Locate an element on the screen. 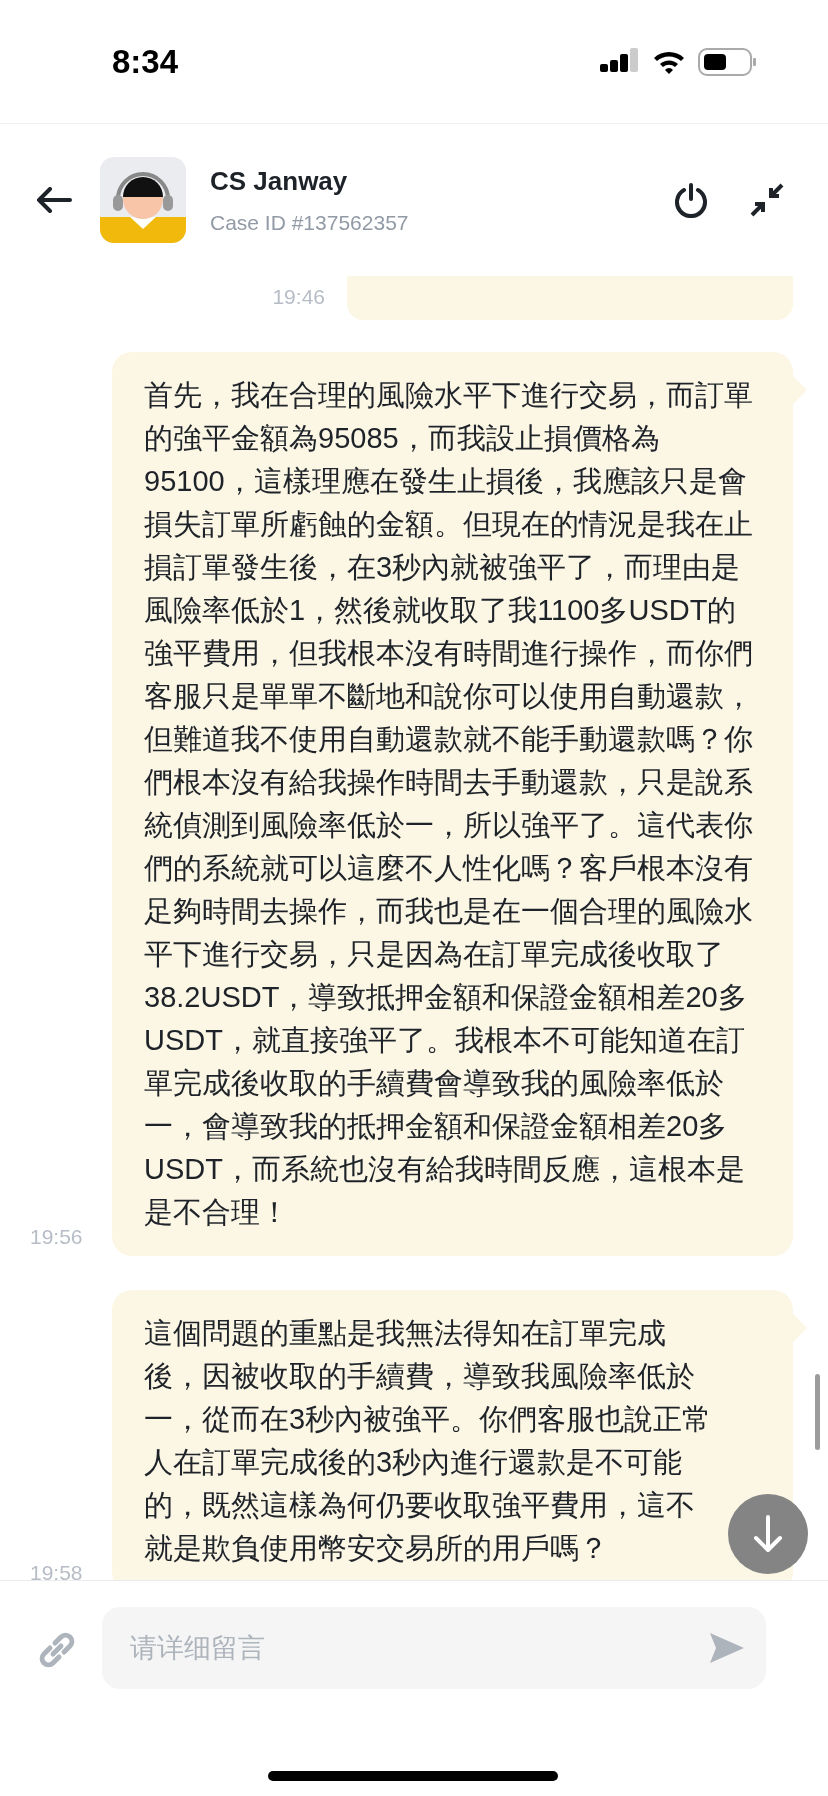  message-time: 19:58 is located at coordinates (57, 1569).